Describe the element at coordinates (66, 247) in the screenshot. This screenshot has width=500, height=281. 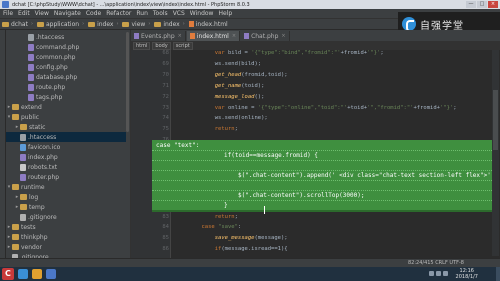
I see `tree-item: ▸ vendor` at that location.